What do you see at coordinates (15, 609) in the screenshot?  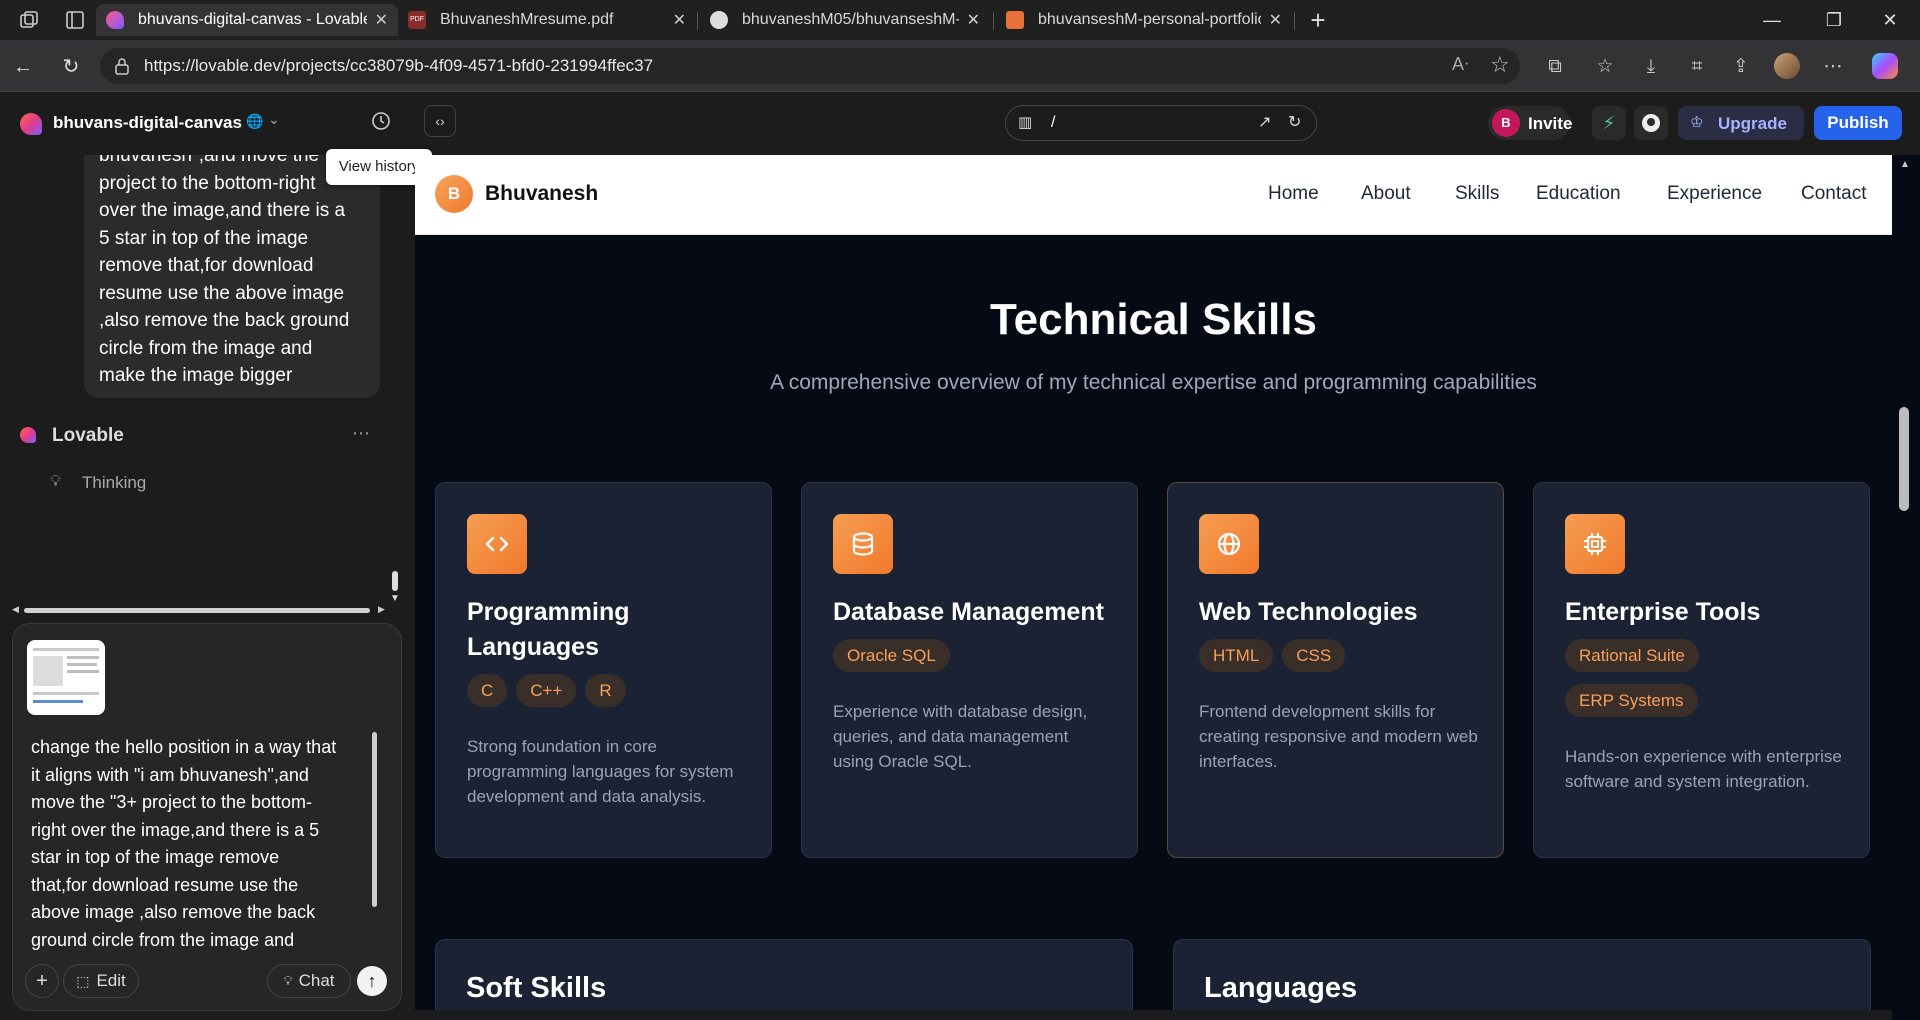 I see `scroll-left-icon: ◀` at bounding box center [15, 609].